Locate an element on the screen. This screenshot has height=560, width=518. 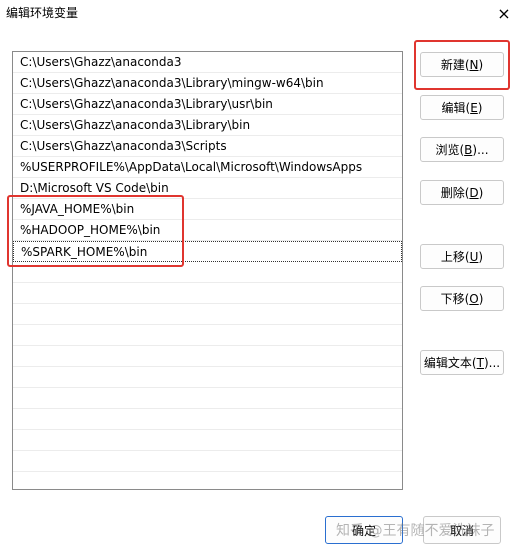
highlight-box-new-paths is located at coordinates (95, 231).